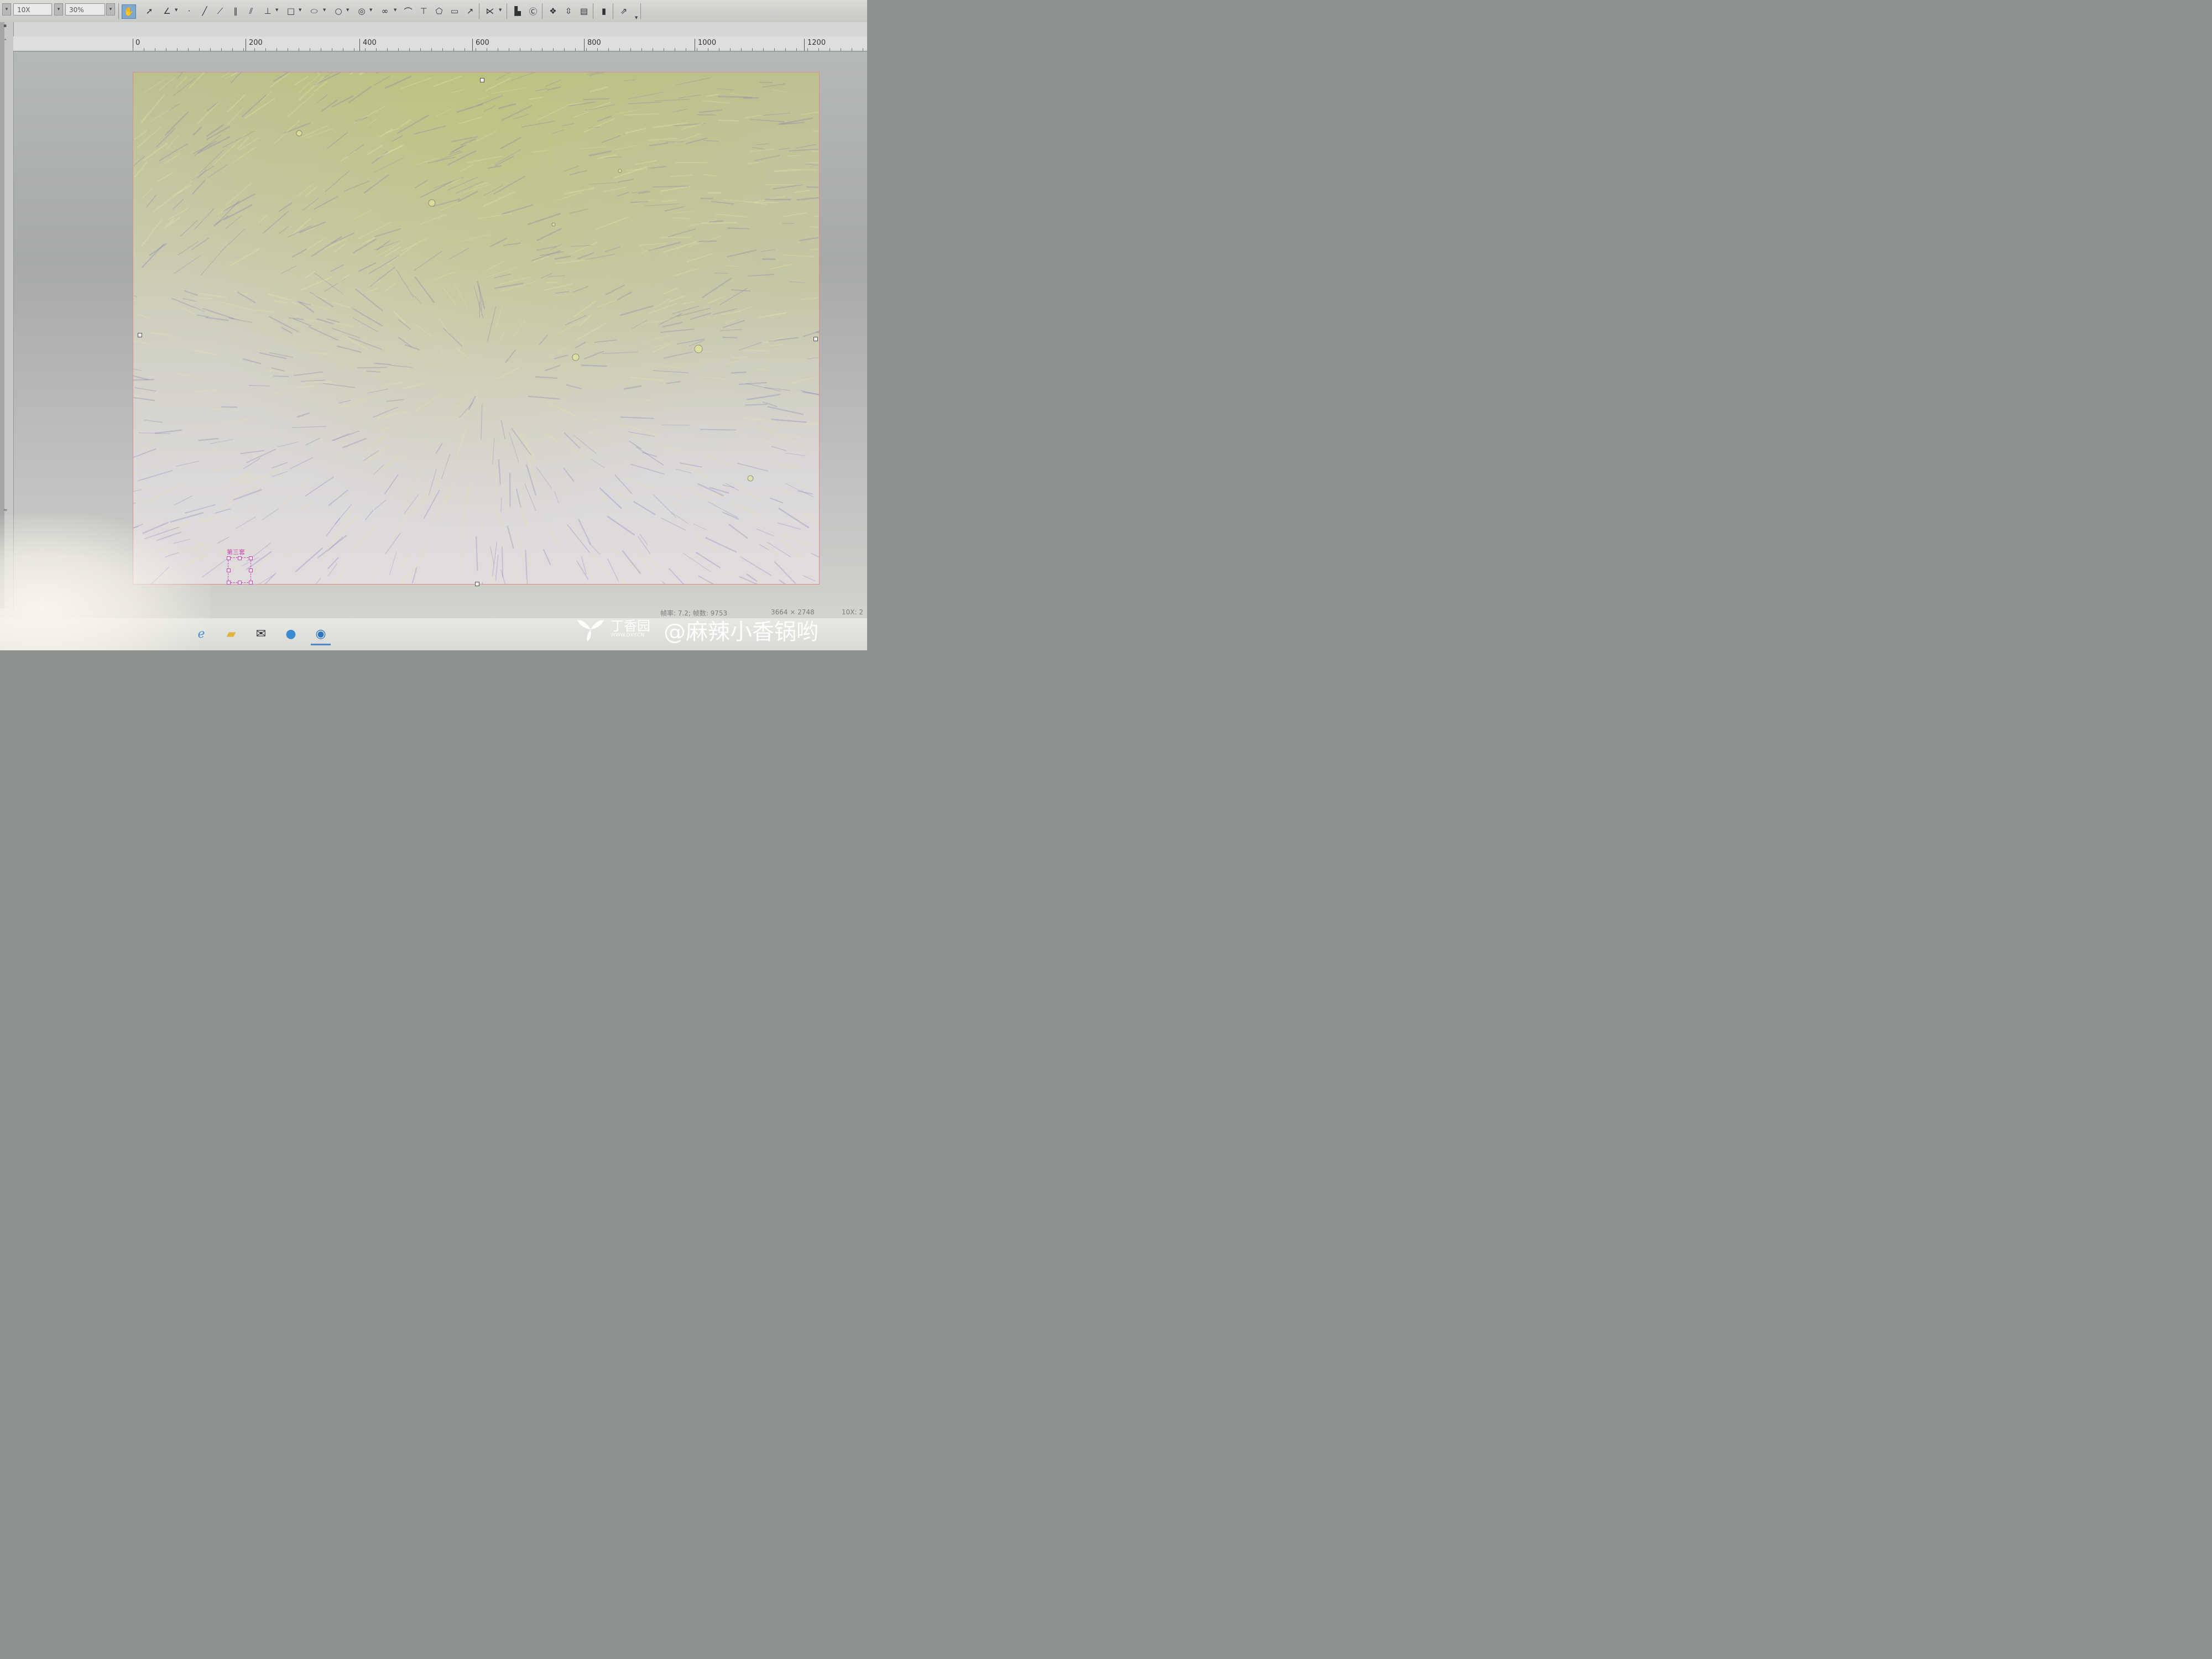 The image size is (2212, 1659). Describe the element at coordinates (501, 10) in the screenshot. I see `calibrate-caret-icon: ▼` at that location.